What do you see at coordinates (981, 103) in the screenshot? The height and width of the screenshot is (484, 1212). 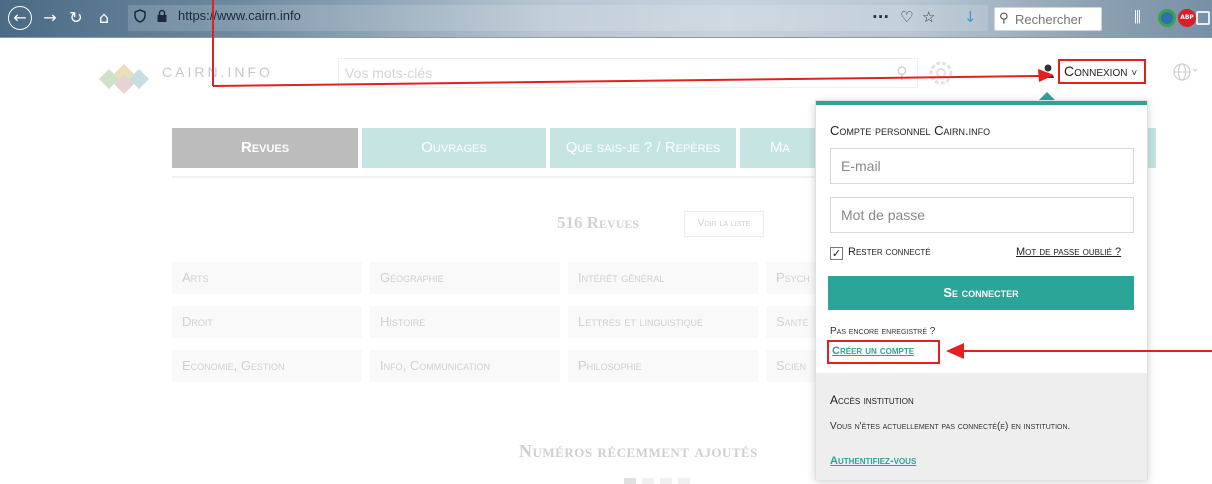 I see `popup-accent-bar` at bounding box center [981, 103].